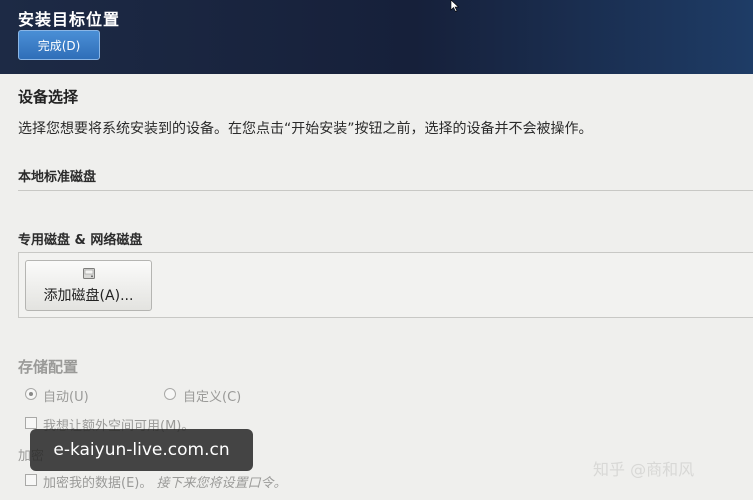 The height and width of the screenshot is (500, 753). I want to click on encrypt-label: 加密我的数据(E)。, so click(97, 483).